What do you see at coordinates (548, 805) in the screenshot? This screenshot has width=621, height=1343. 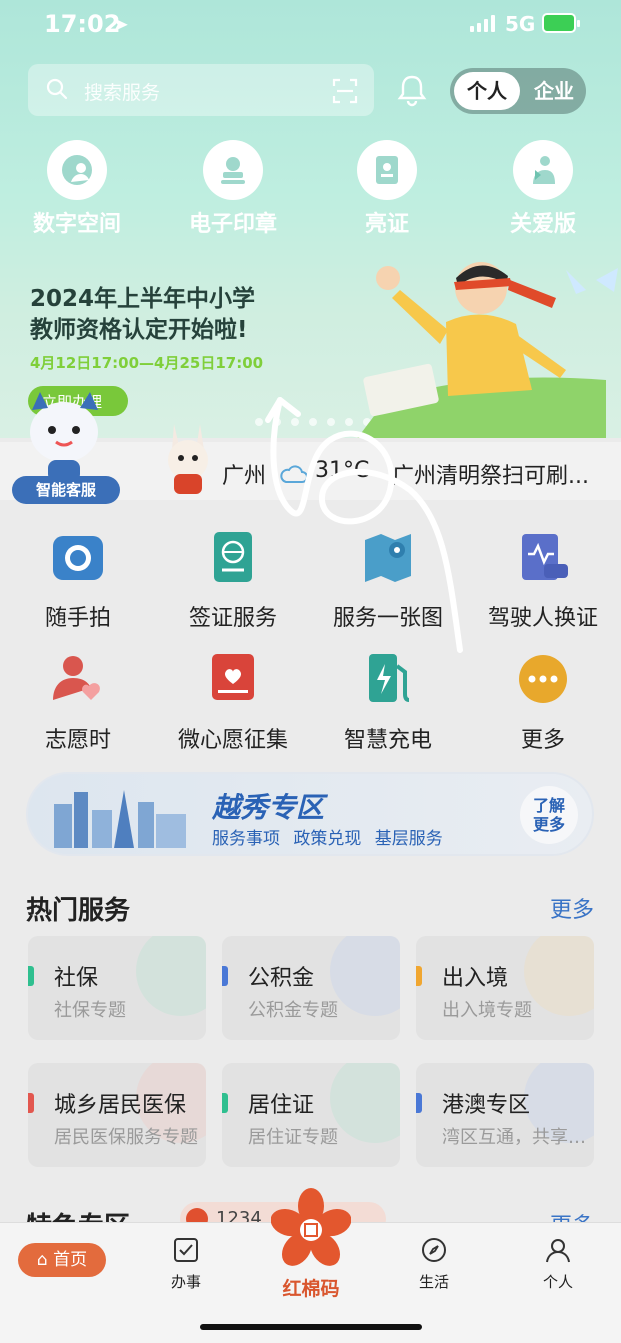 I see `learn-more-line: 了解` at bounding box center [548, 805].